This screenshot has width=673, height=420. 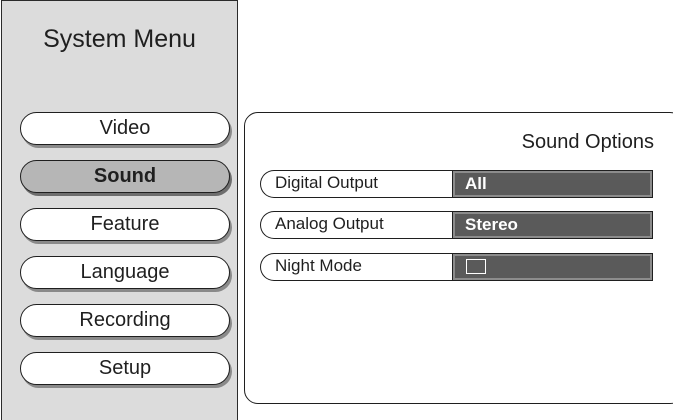 I want to click on option-row-digital-output: Digital Output All, so click(x=457, y=185).